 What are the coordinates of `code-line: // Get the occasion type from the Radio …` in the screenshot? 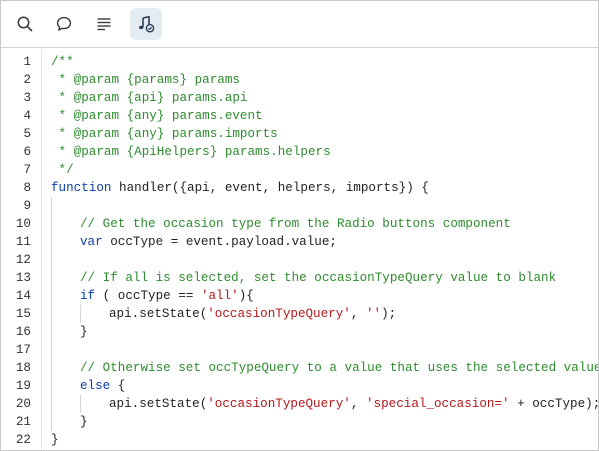 It's located at (295, 224).